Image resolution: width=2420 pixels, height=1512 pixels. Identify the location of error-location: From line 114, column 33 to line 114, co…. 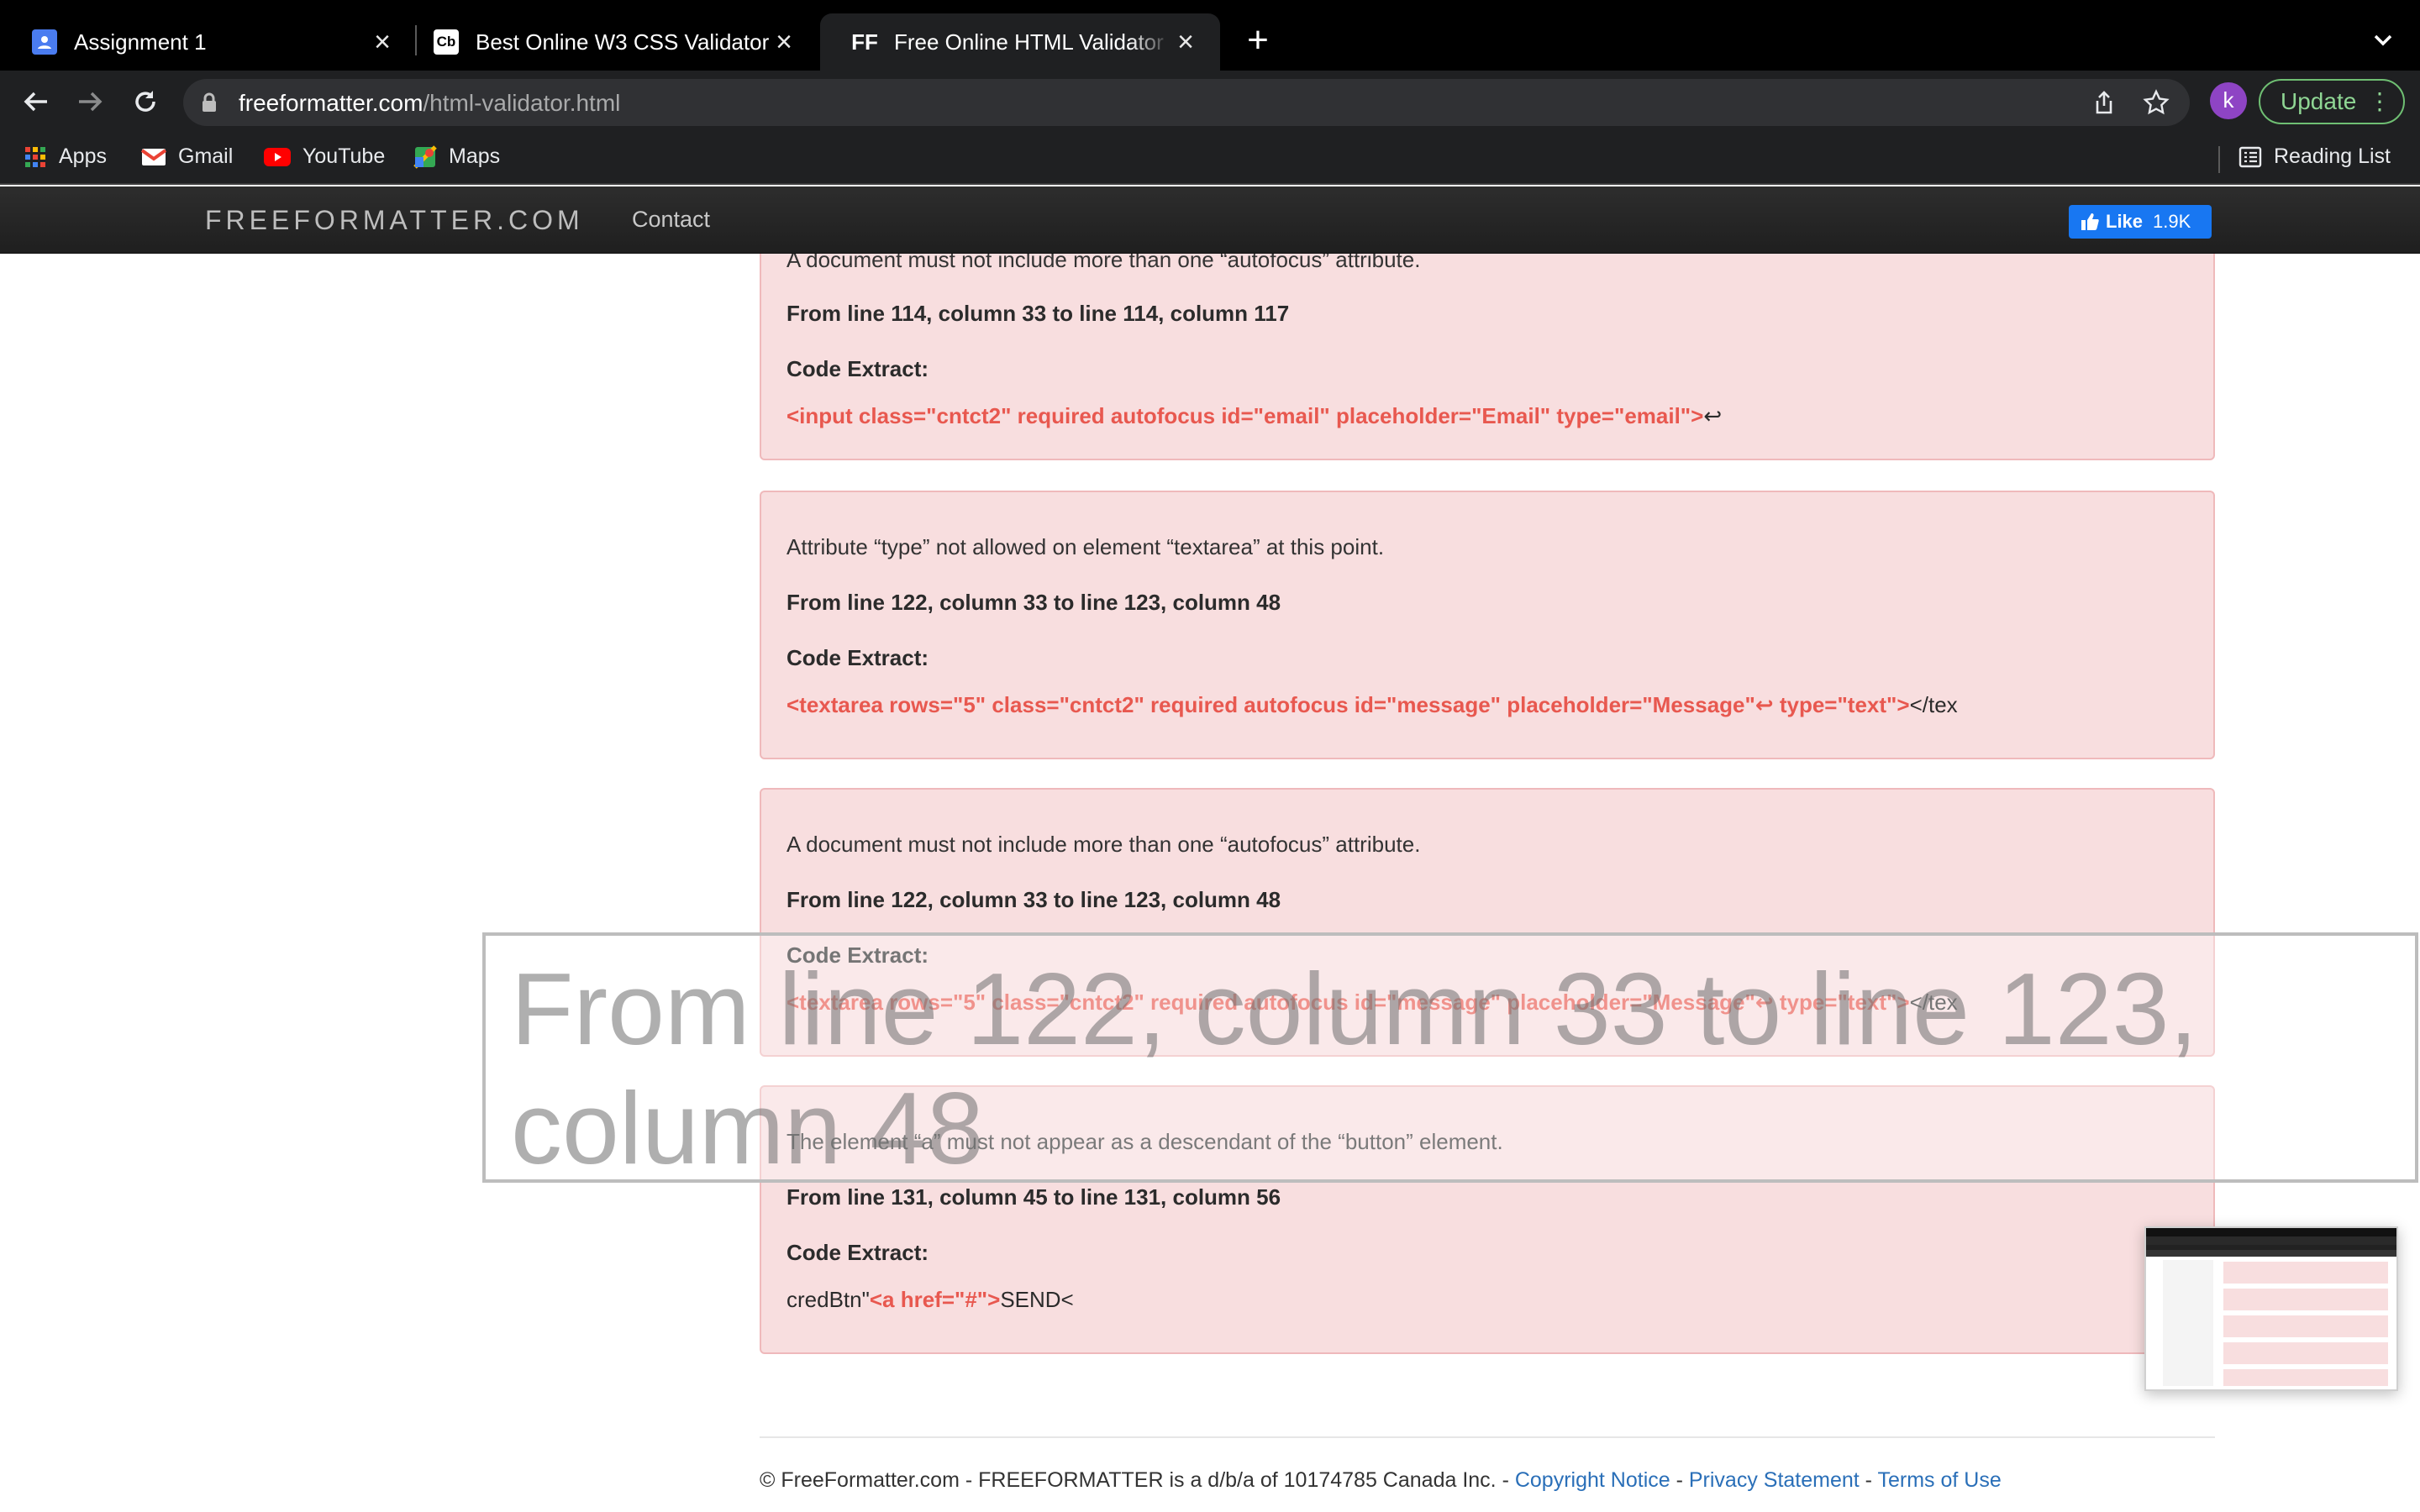
(1038, 313).